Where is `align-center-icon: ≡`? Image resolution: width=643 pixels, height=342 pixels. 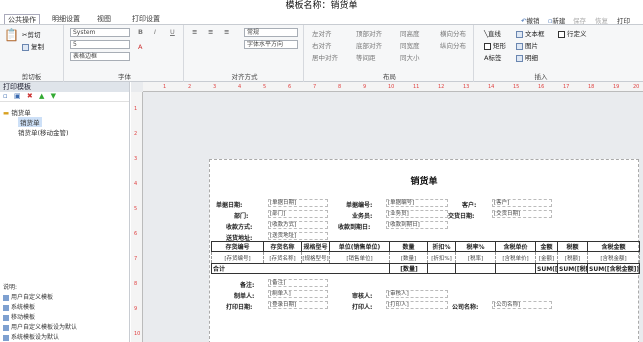 align-center-icon: ≡ is located at coordinates (210, 32).